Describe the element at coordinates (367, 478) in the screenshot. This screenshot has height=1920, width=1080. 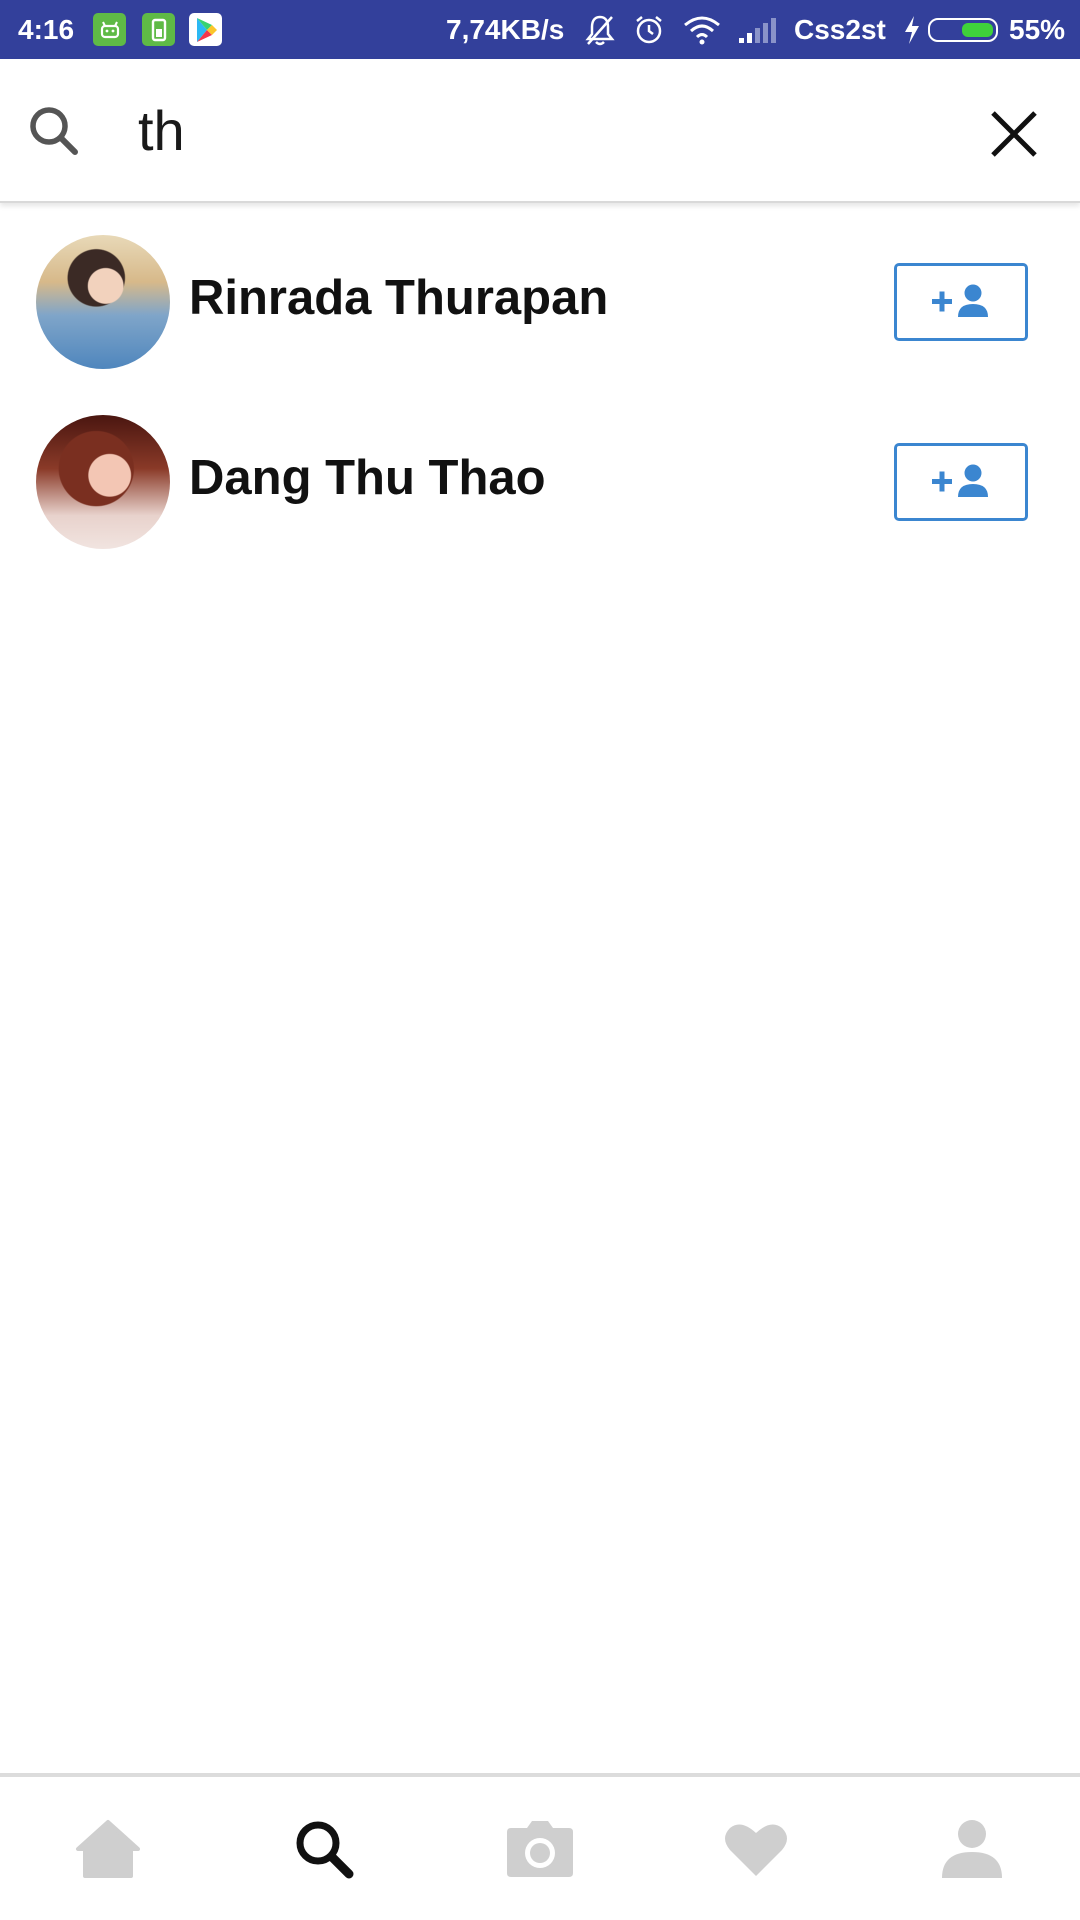
I see `user-name: Dang Thu Thao` at that location.